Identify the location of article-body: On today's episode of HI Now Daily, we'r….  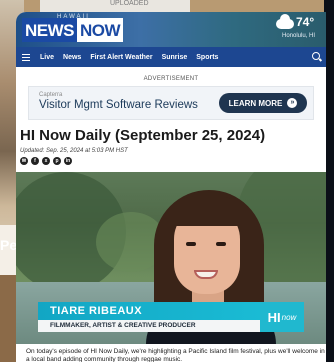
(175, 355).